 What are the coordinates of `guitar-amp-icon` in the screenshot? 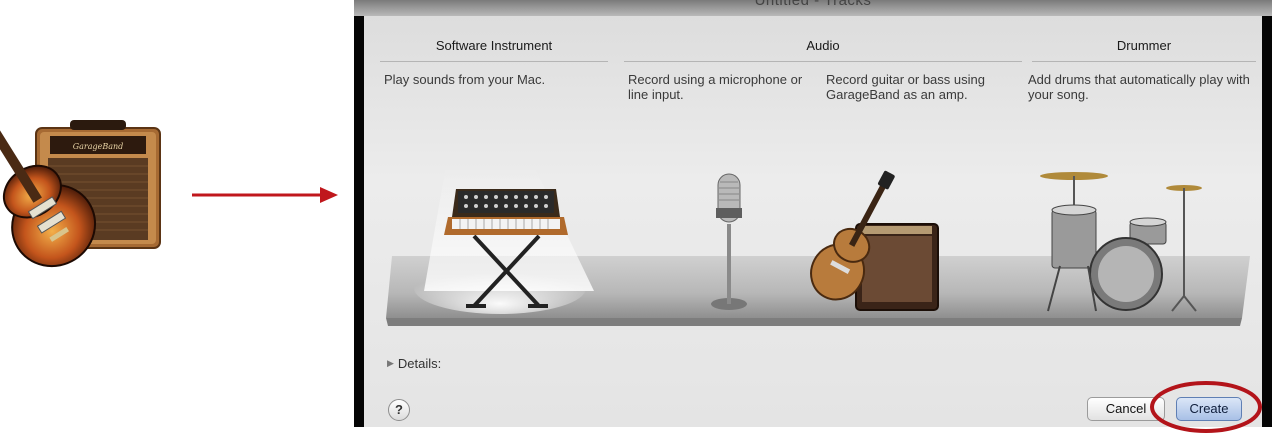 It's located at (874, 241).